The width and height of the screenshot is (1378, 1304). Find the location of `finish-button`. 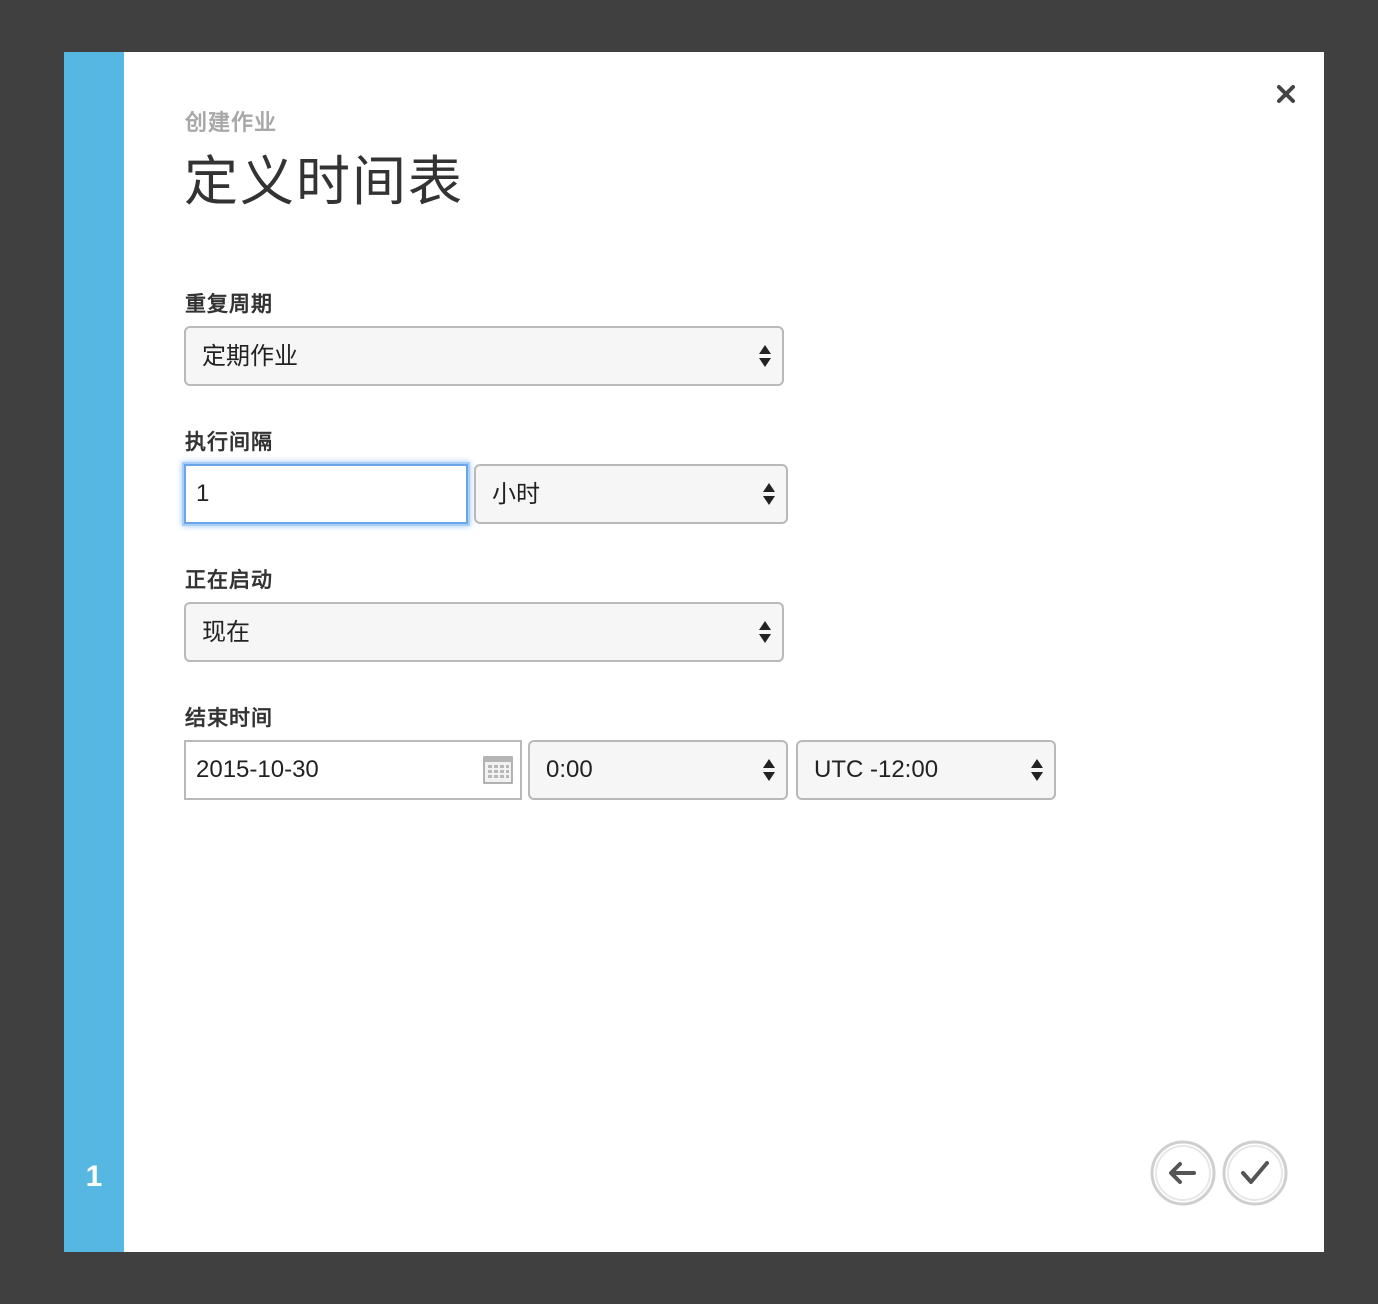

finish-button is located at coordinates (1255, 1173).